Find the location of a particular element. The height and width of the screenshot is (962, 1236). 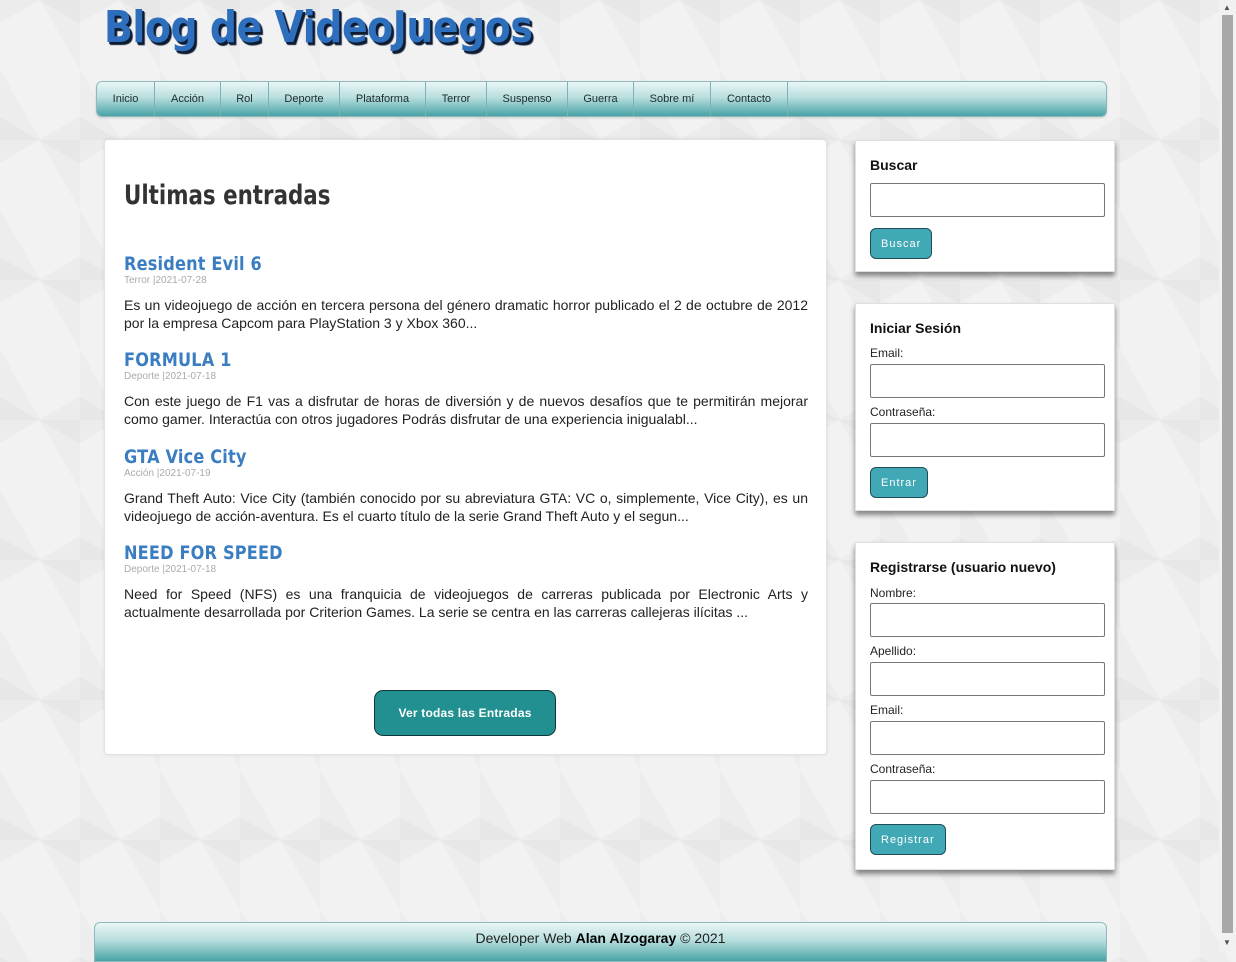

login-email-field is located at coordinates (987, 381).